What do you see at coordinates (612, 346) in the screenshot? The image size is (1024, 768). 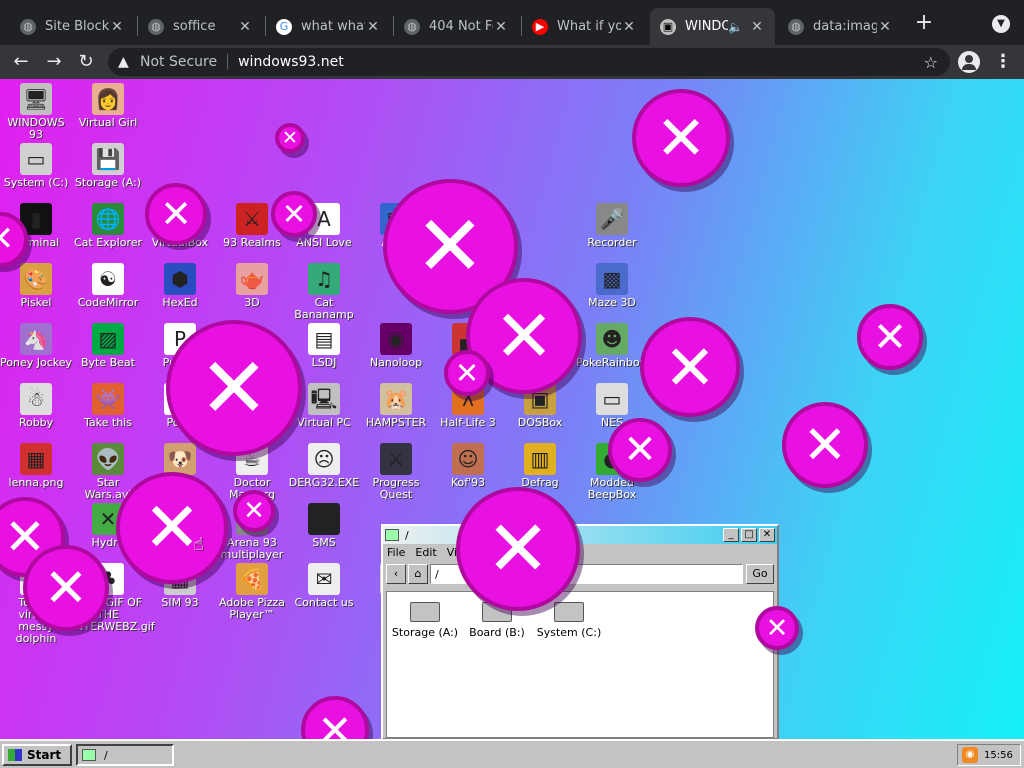 I see `desktop-icon-pokerainbow: ☻ PokeRainbow` at bounding box center [612, 346].